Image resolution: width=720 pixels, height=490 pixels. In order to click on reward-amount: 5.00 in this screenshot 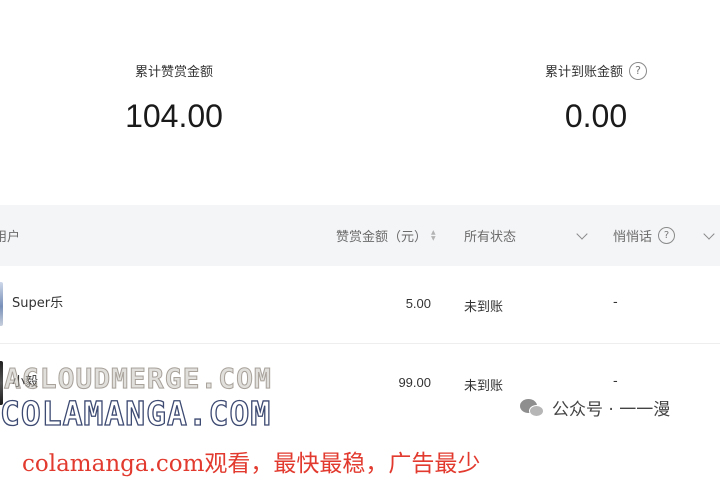, I will do `click(418, 303)`.